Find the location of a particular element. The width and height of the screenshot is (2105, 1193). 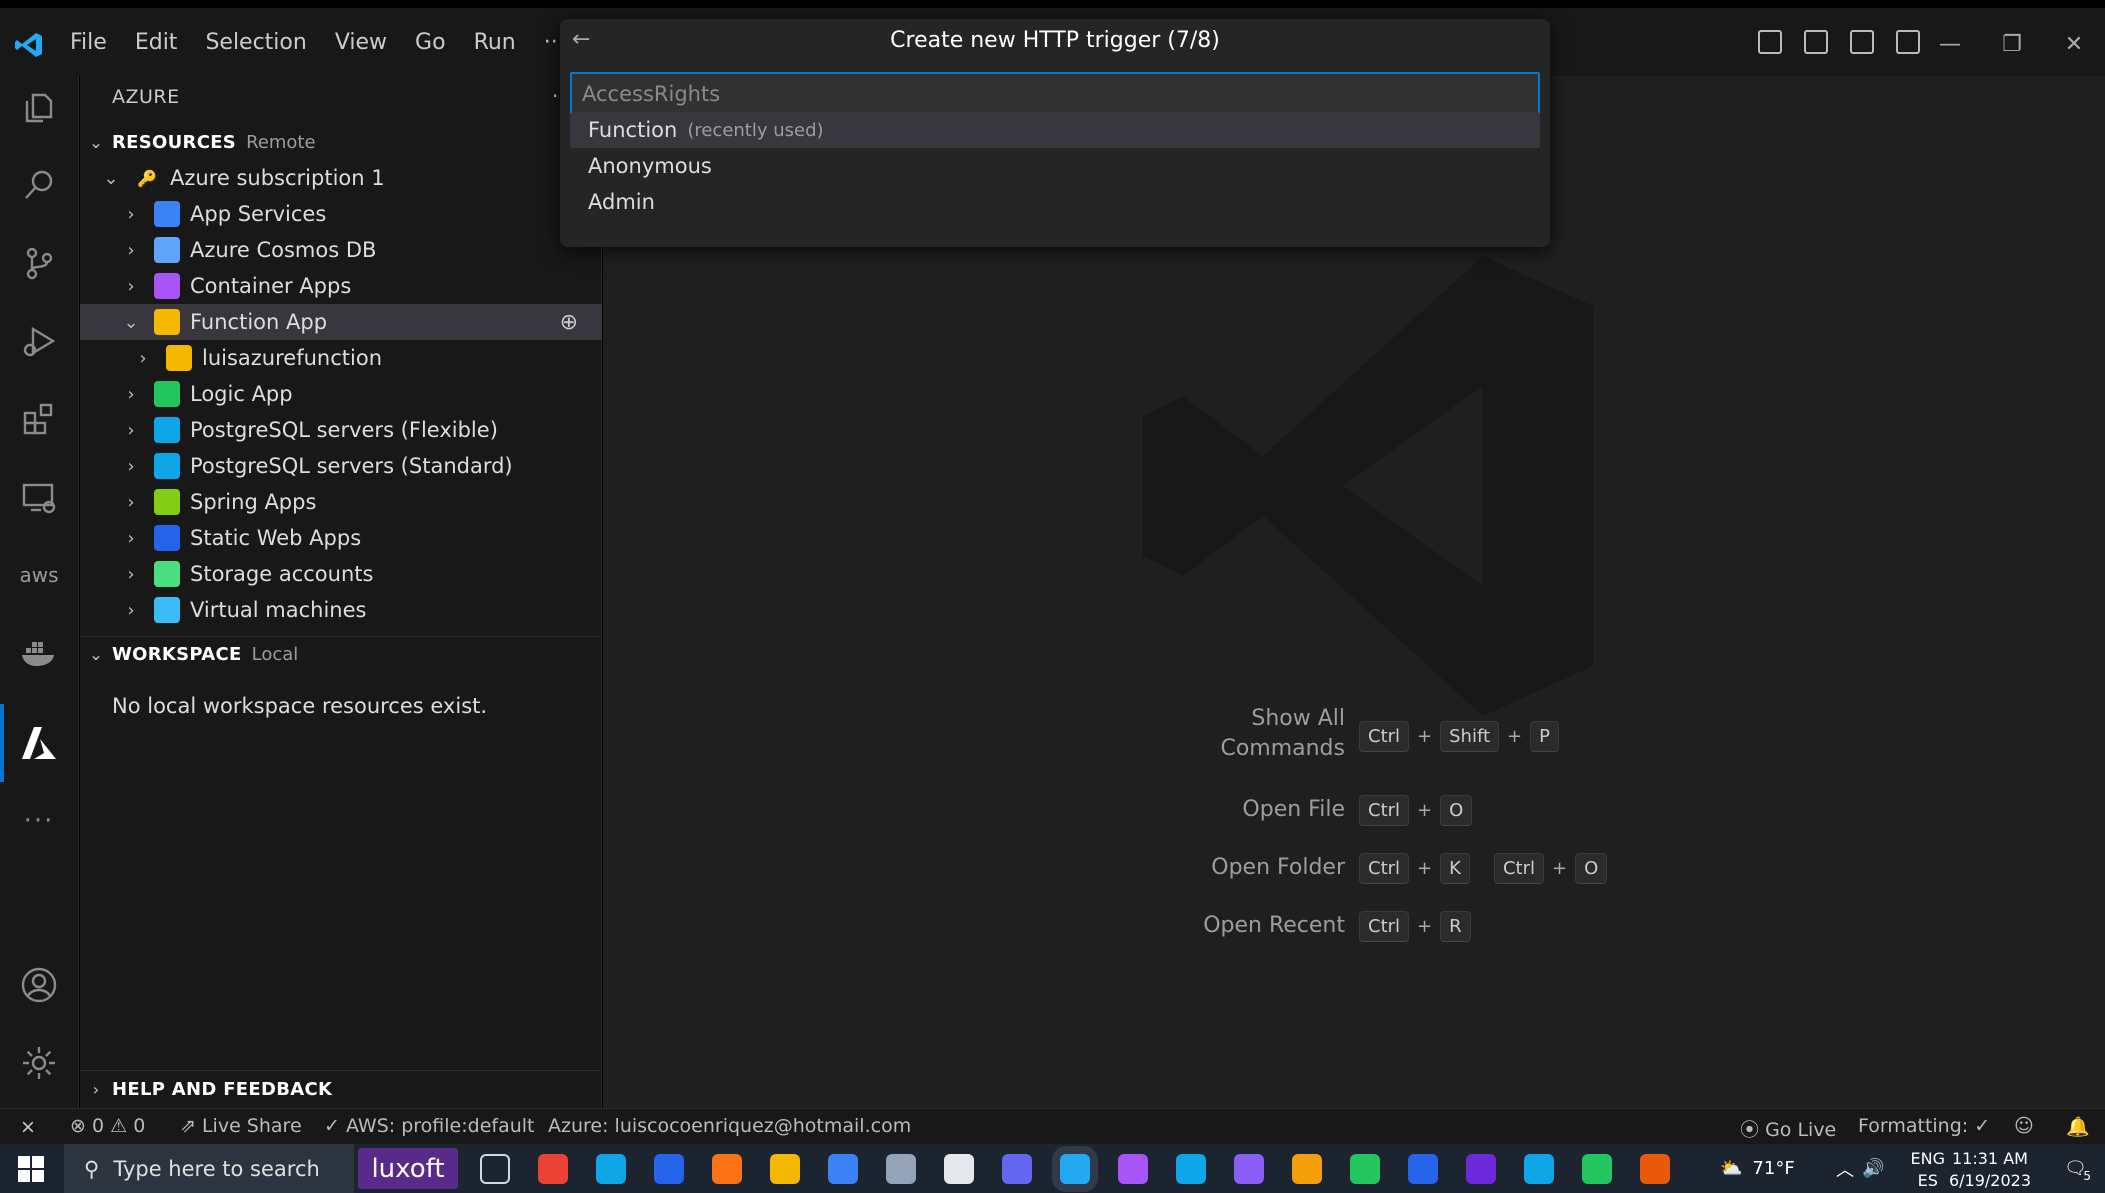

tree-item-label: Function App is located at coordinates (259, 322).